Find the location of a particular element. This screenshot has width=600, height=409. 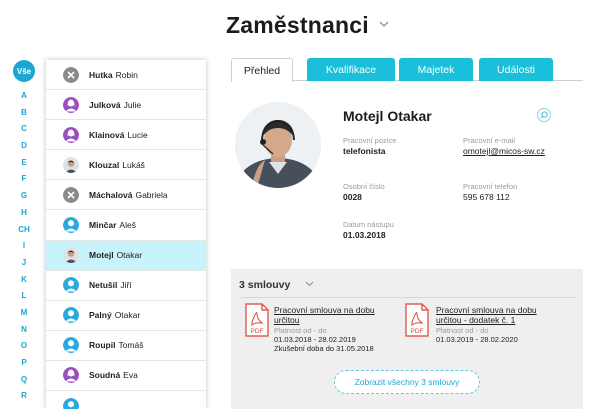

employee-portrait is located at coordinates (278, 145).